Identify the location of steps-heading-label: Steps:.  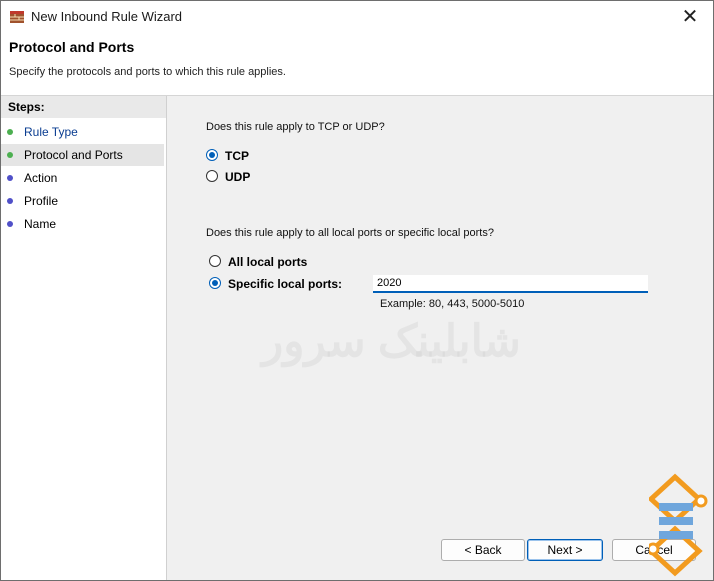
(26, 107).